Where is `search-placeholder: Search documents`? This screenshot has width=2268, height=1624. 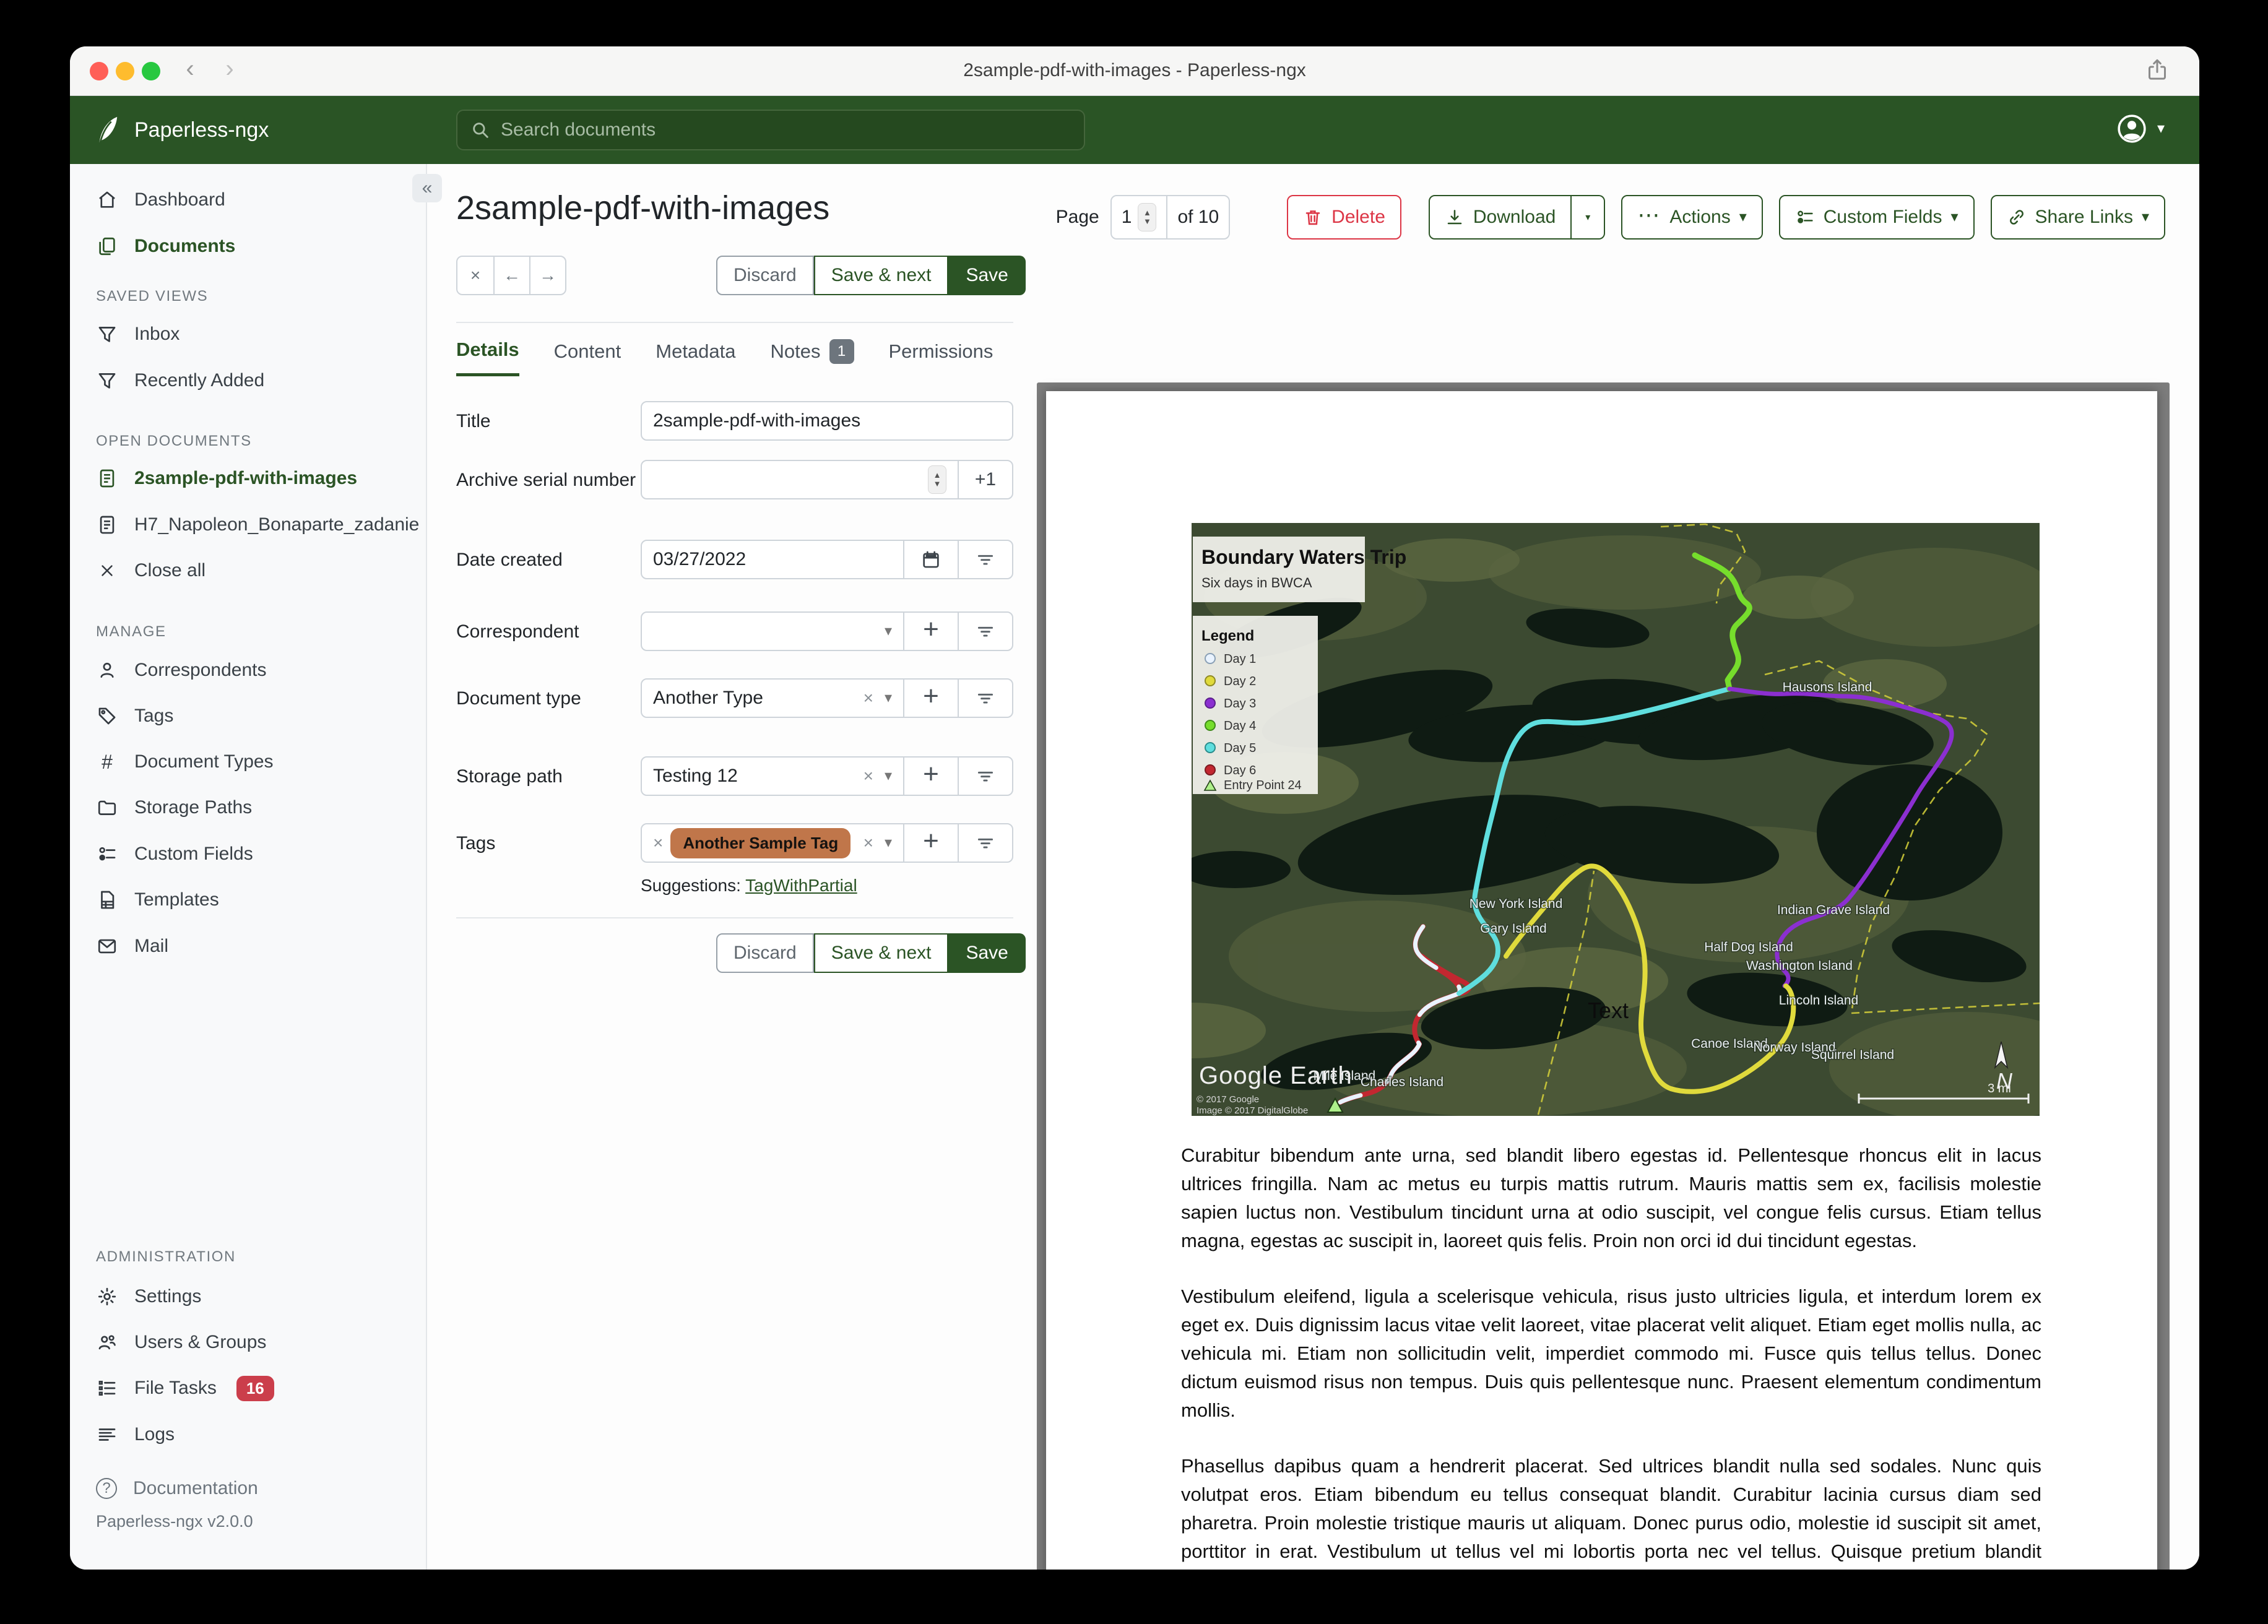
search-placeholder: Search documents is located at coordinates (578, 129).